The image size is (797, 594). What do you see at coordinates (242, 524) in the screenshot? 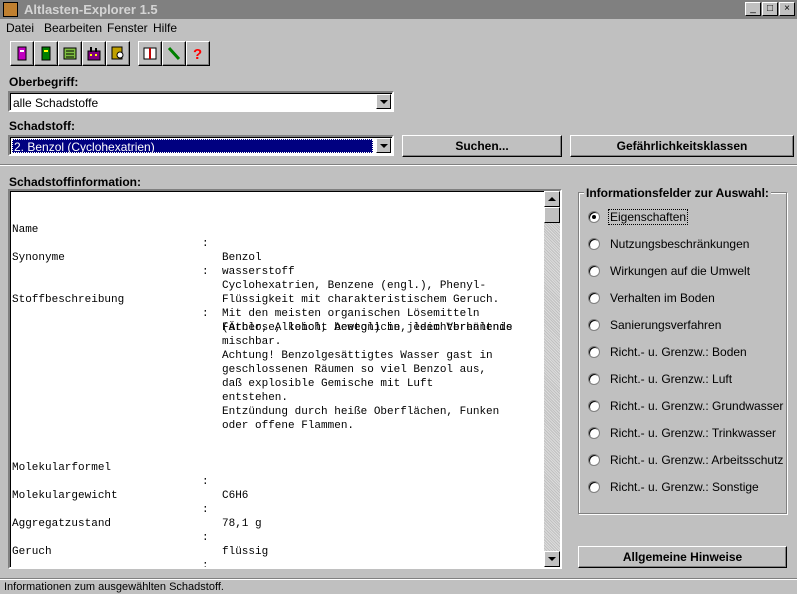
I see `info-value: 78,1 g` at bounding box center [242, 524].